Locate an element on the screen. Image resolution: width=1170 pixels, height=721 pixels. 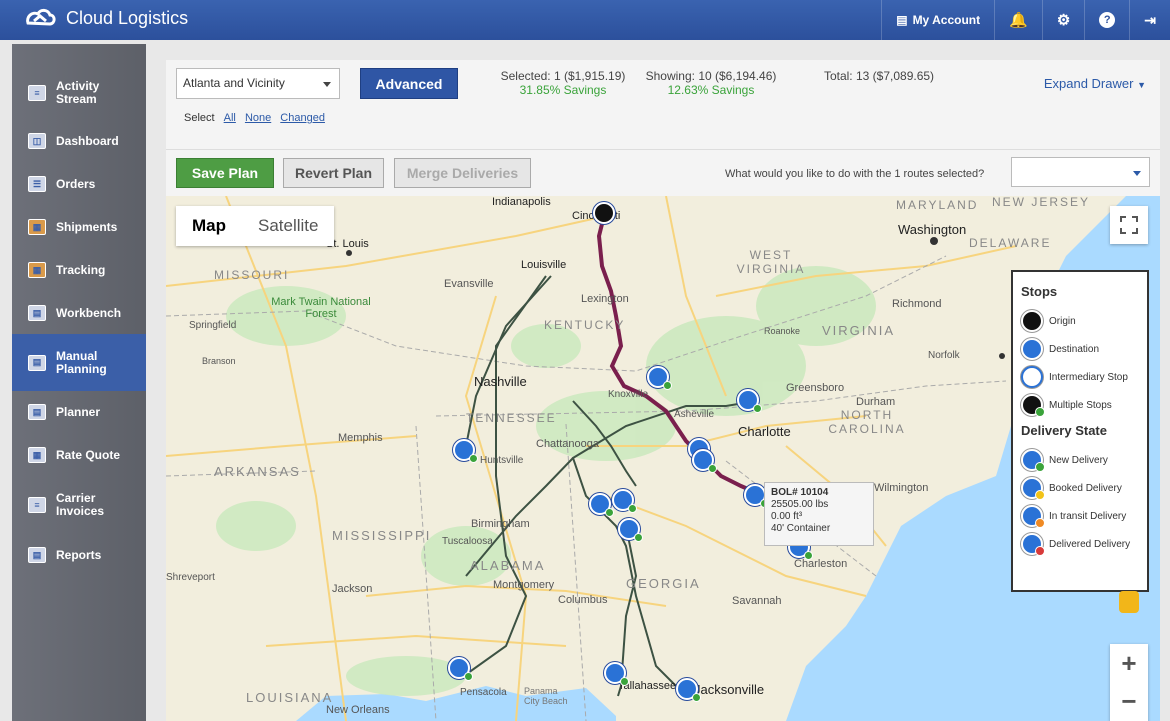
map-label-city: Columbus is located at coordinates (583, 600).